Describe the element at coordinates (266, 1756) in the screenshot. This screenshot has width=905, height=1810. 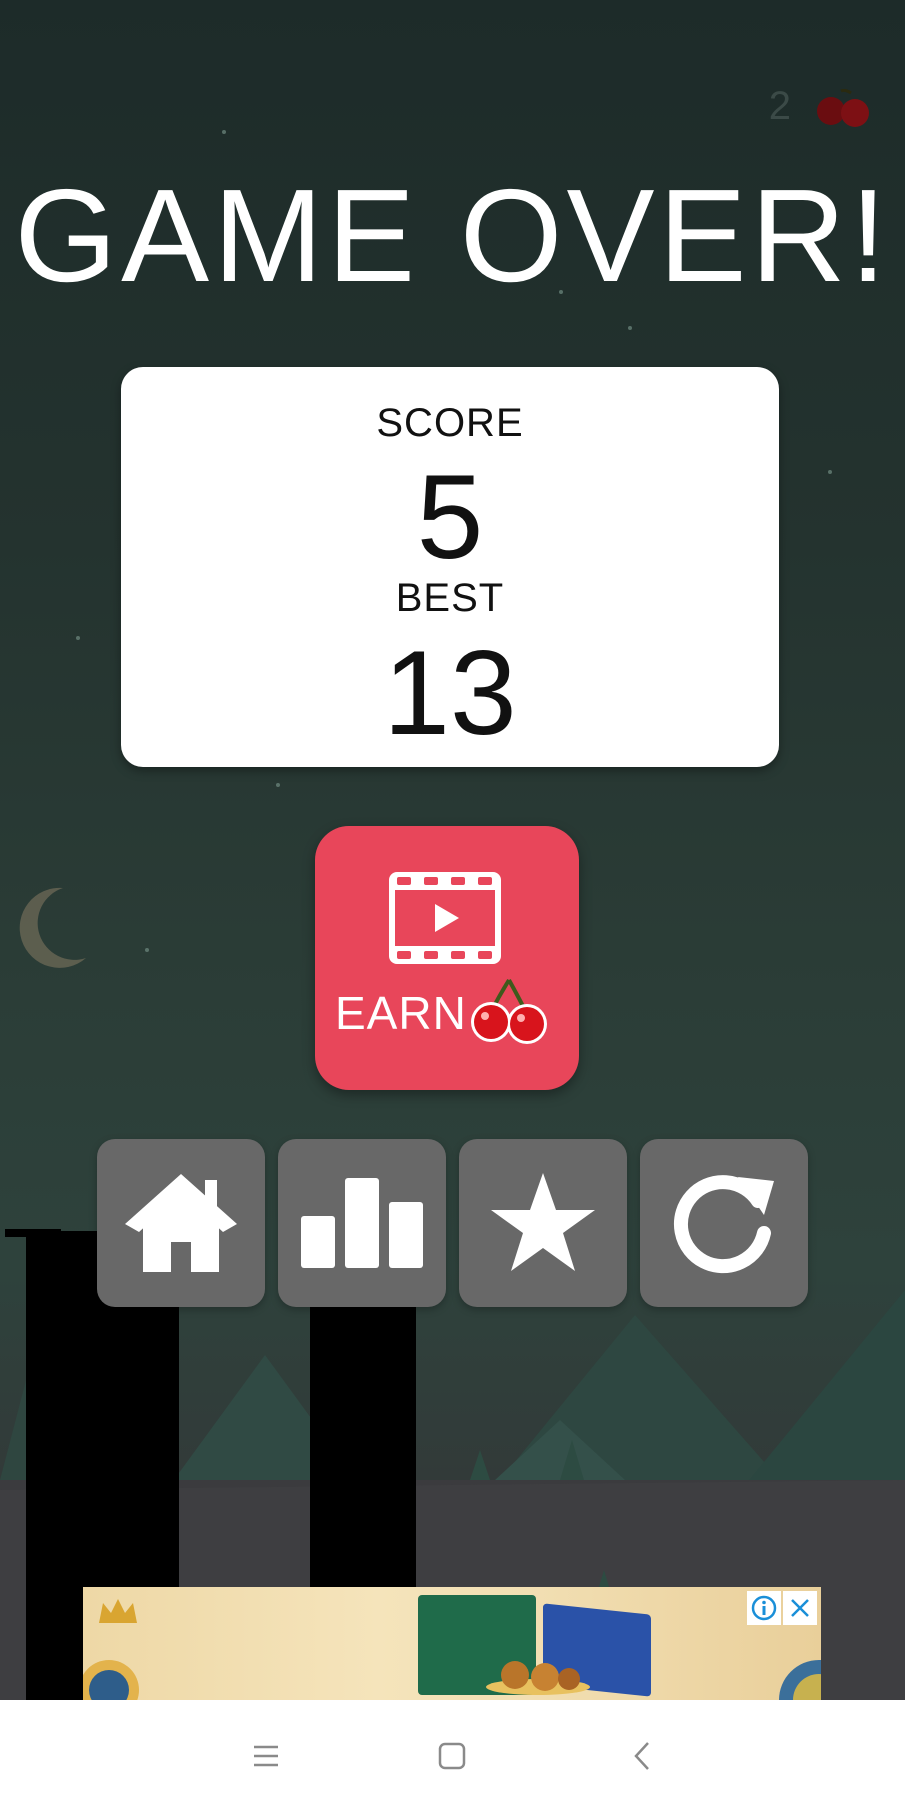
I see `menu-icon` at that location.